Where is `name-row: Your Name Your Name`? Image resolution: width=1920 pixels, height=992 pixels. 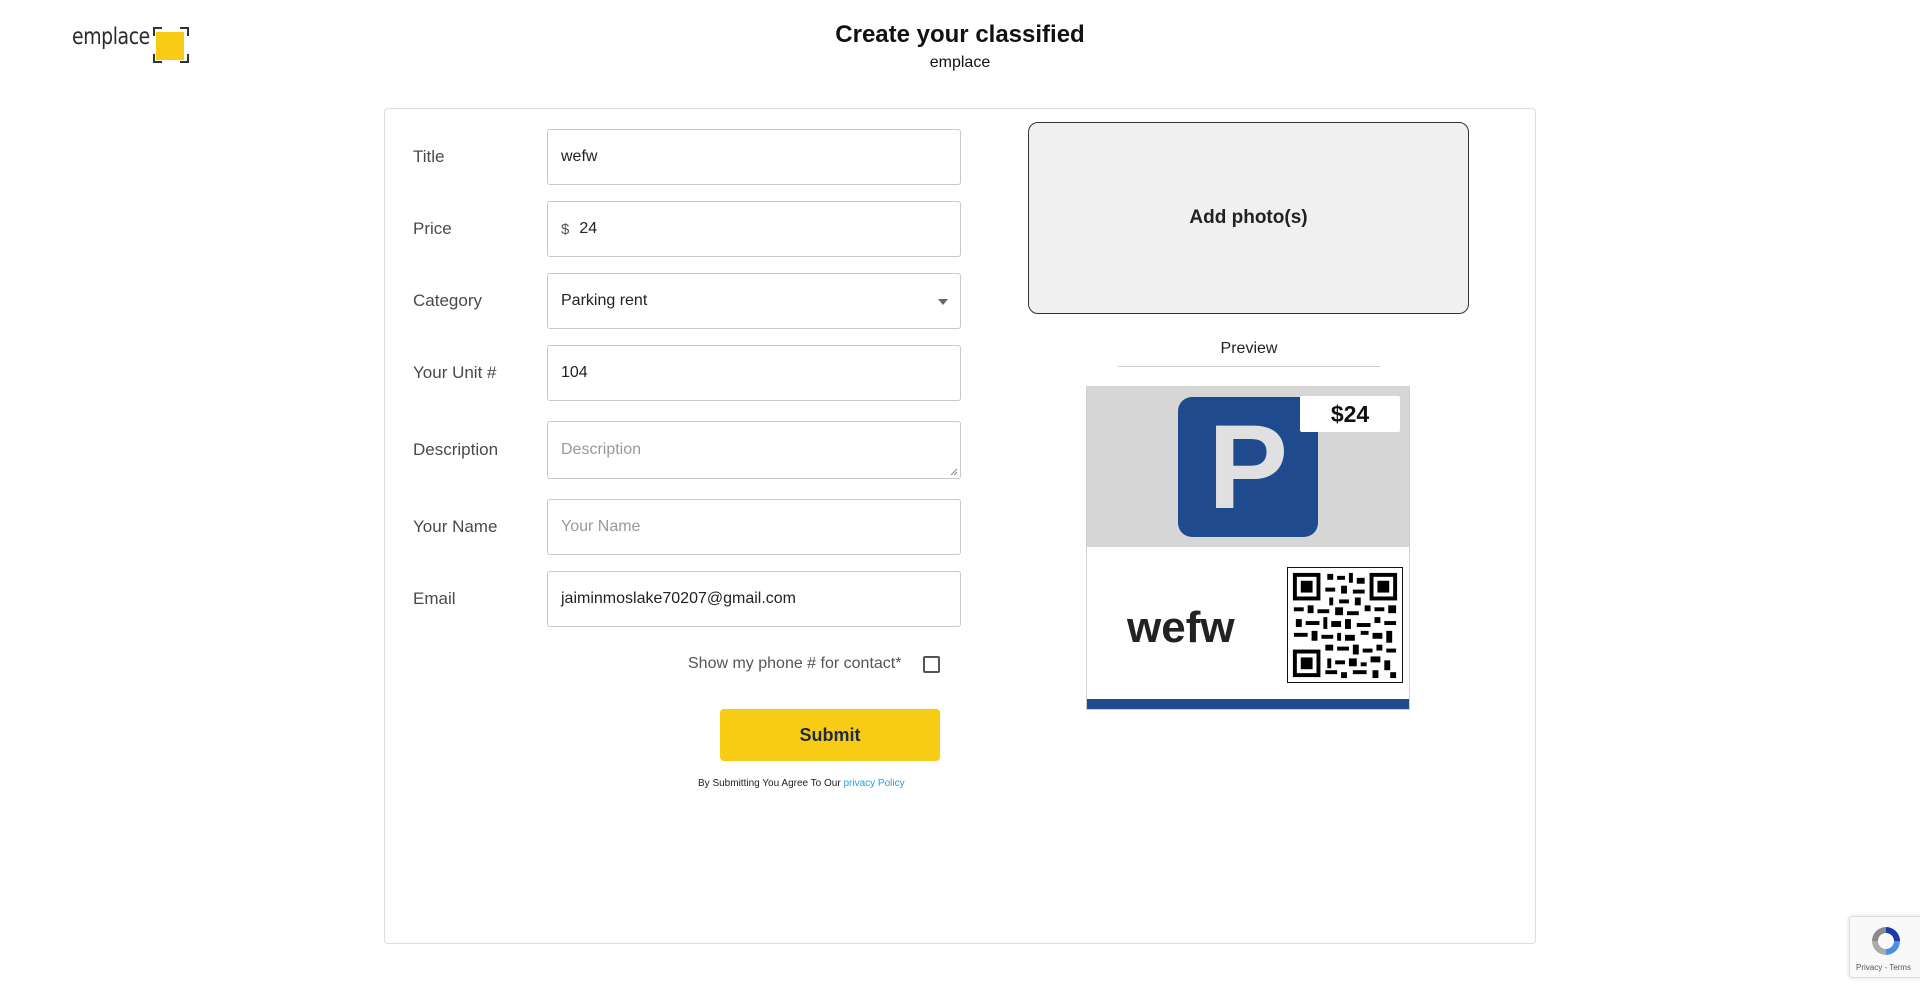 name-row: Your Name Your Name is located at coordinates (687, 527).